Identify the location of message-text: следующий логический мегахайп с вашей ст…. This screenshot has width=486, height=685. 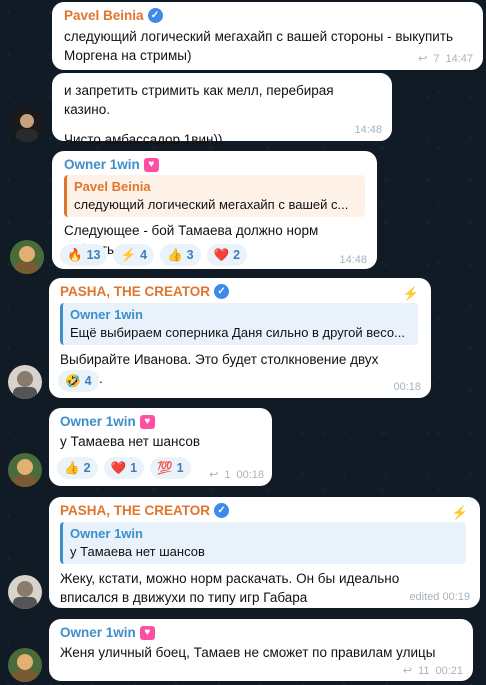
(259, 46).